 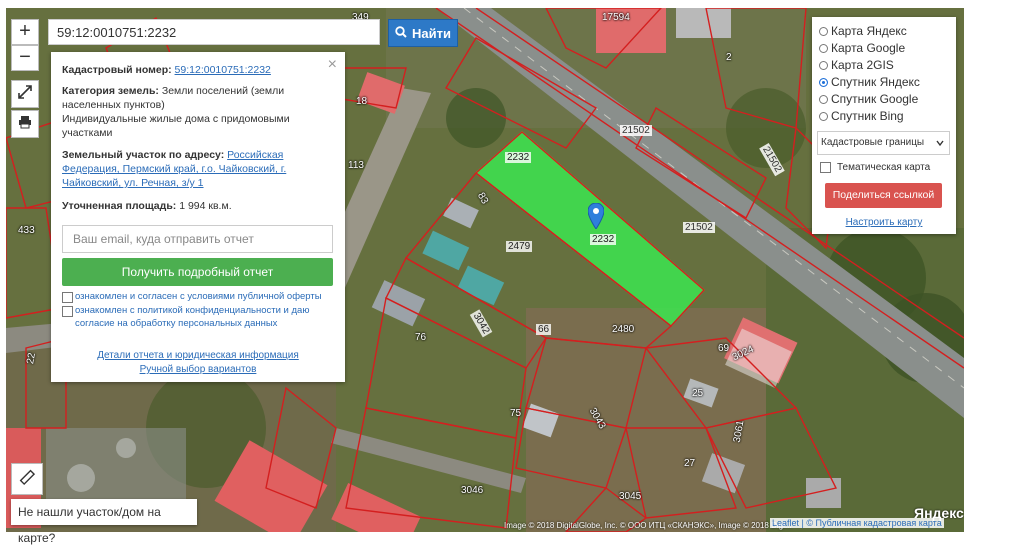 What do you see at coordinates (26, 230) in the screenshot?
I see `plot-label: 433` at bounding box center [26, 230].